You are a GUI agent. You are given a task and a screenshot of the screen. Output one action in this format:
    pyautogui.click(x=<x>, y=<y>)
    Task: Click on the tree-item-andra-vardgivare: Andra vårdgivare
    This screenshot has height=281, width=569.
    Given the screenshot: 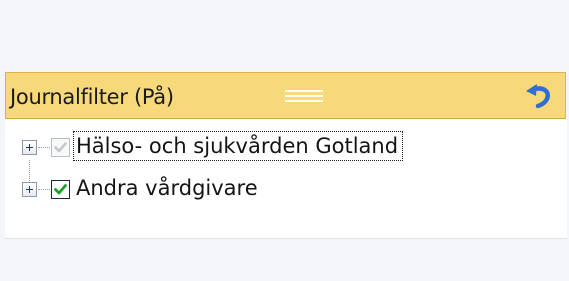 What is the action you would take?
    pyautogui.click(x=292, y=189)
    